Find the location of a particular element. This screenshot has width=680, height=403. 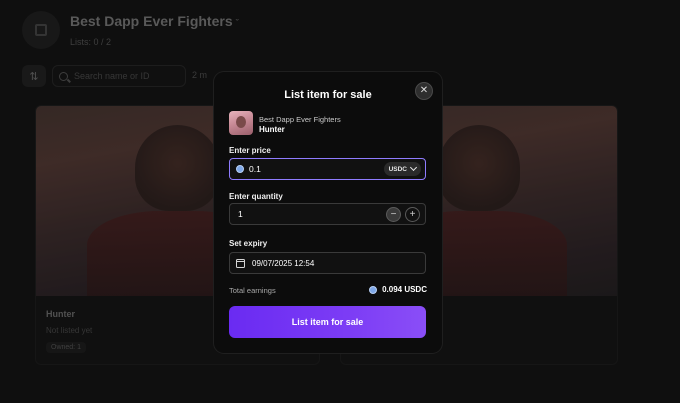

expiry-label: Set expiry is located at coordinates (248, 243).